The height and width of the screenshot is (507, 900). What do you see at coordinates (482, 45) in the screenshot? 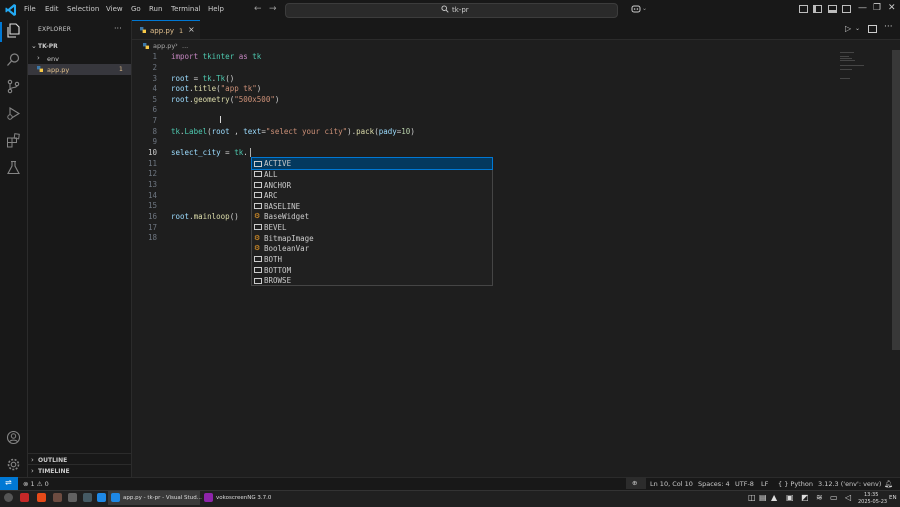
I see `breadcrumb` at bounding box center [482, 45].